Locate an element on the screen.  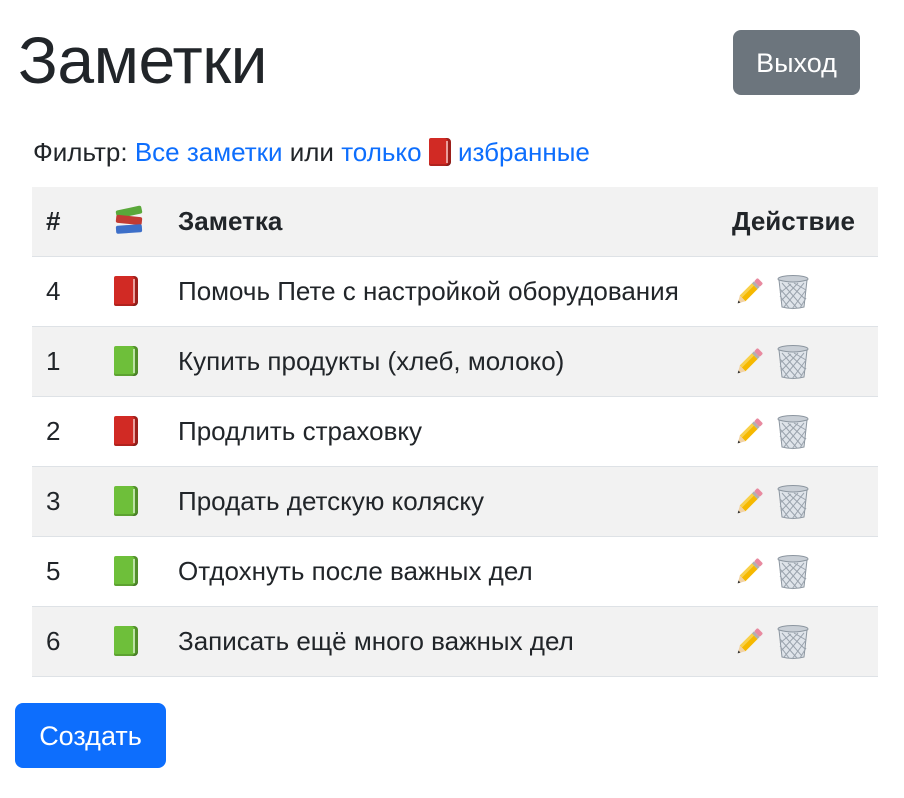
table-row: 1 Купить продукты (хлеб, молоко) is located at coordinates (455, 361).